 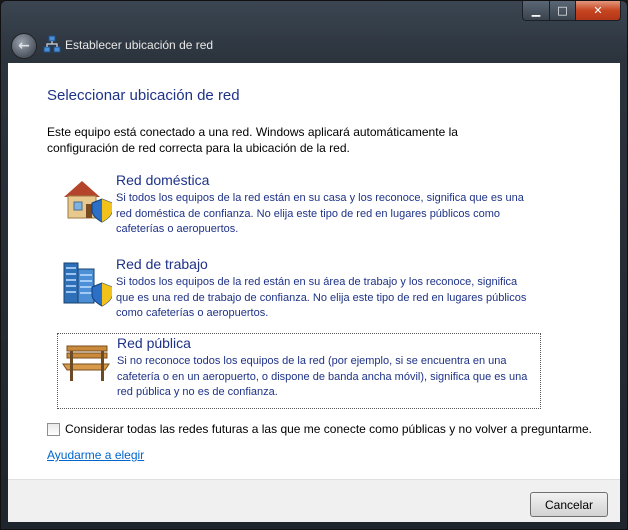 What do you see at coordinates (143, 95) in the screenshot?
I see `page-title: Seleccionar ubicación de red` at bounding box center [143, 95].